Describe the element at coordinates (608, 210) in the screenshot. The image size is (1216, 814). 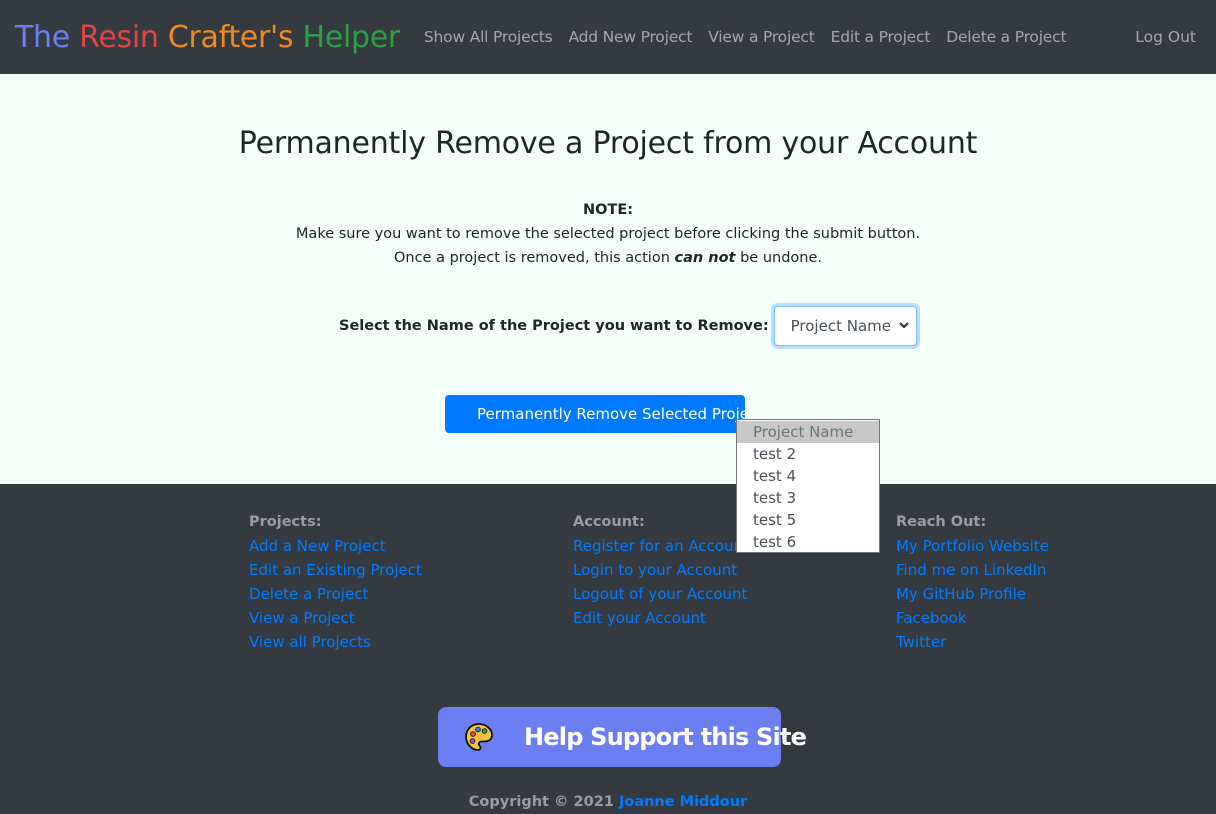
I see `note-heading: NOTE:` at that location.